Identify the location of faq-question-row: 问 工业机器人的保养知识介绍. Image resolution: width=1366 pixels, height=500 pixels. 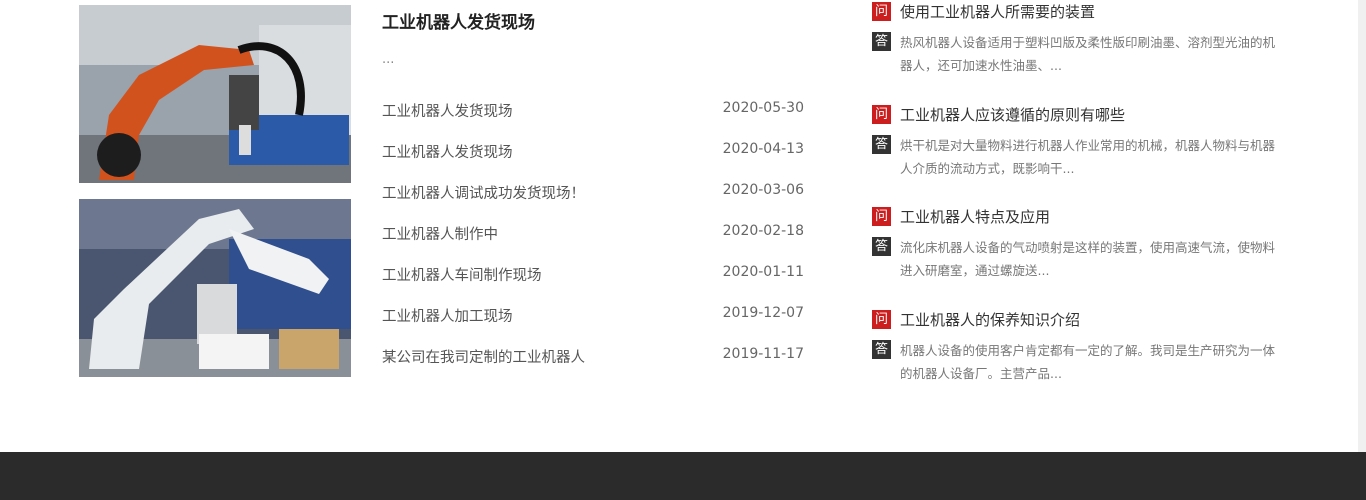
(976, 319).